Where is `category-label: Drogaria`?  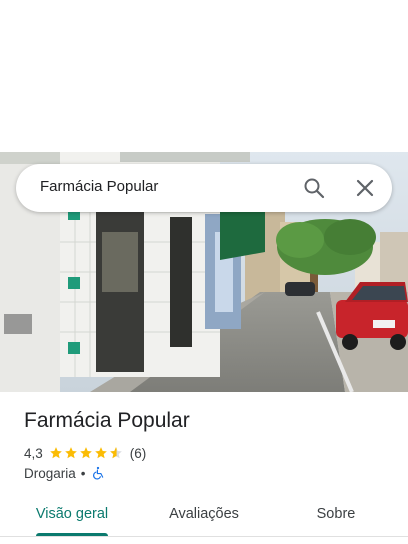
category-label: Drogaria is located at coordinates (50, 473).